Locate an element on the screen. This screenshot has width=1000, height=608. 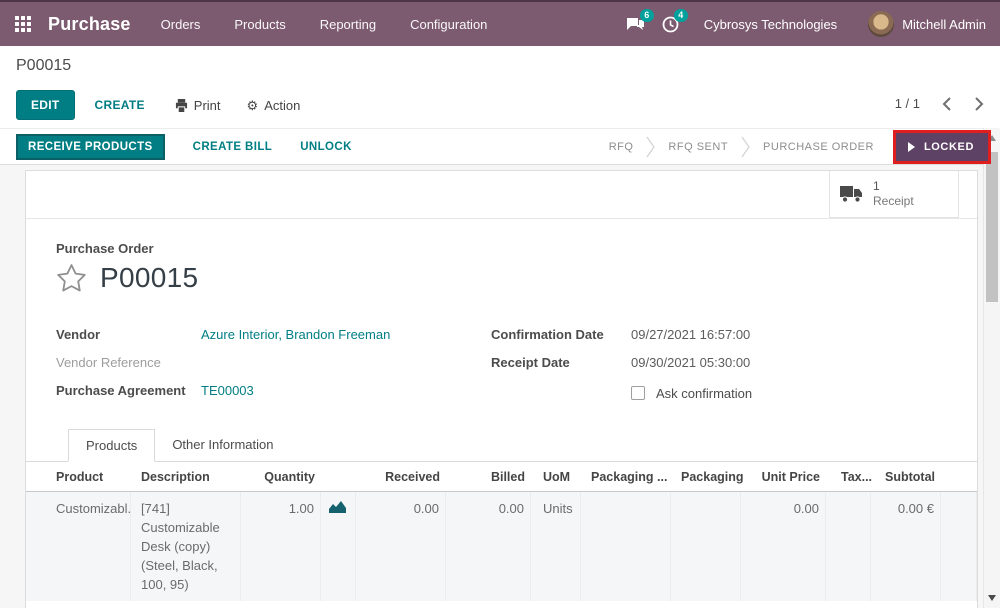
cell-received: 0.00 is located at coordinates (401, 546).